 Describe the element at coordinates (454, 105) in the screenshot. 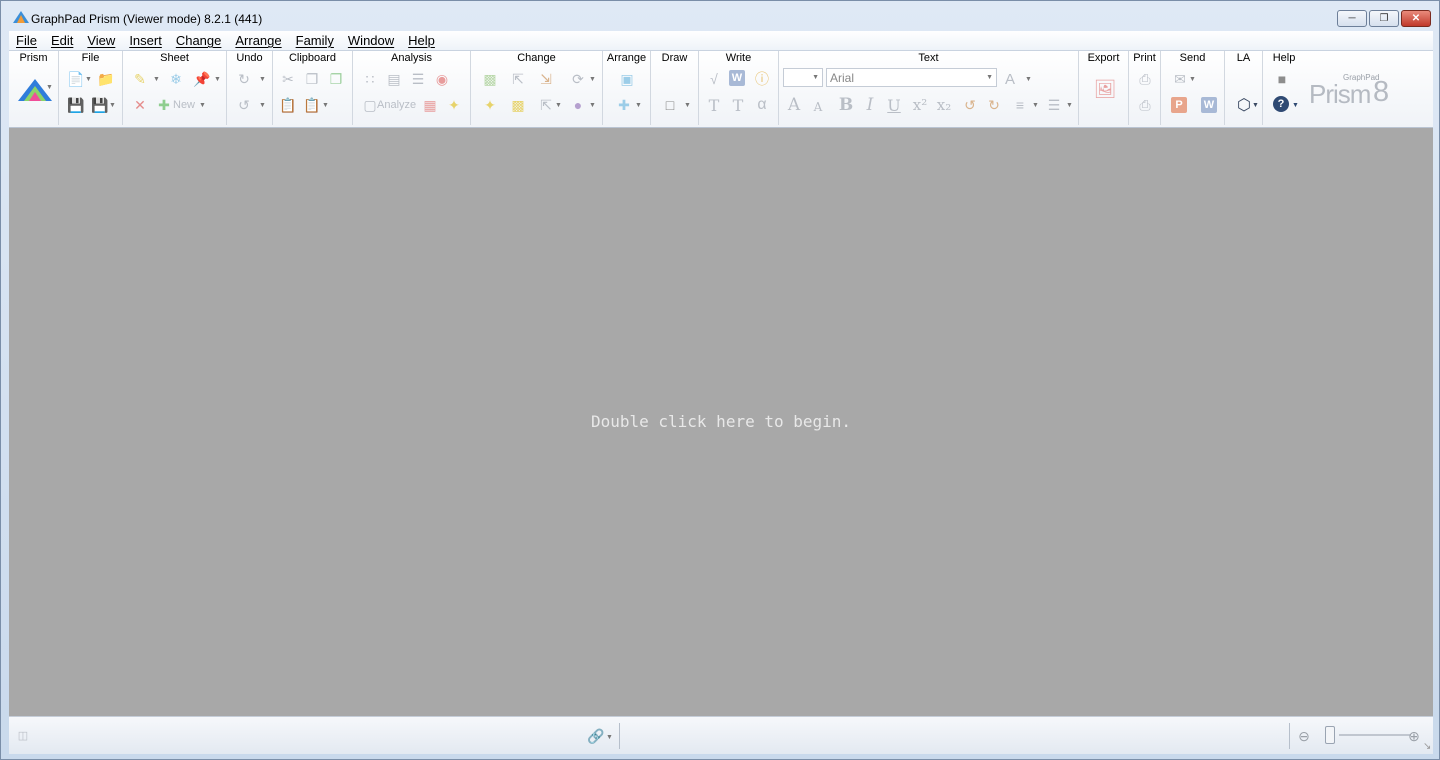

I see `magic-wand-icon: ✦` at that location.